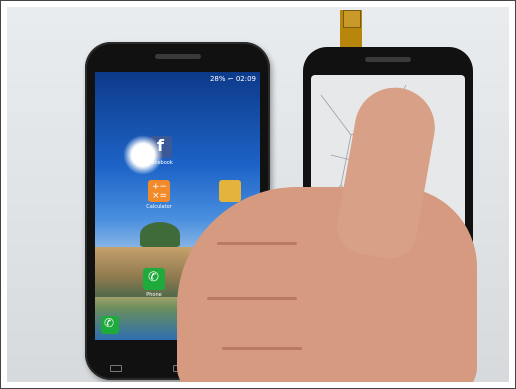 This screenshot has width=516, height=389. Describe the element at coordinates (352, 19) in the screenshot. I see `flex-connector` at that location.